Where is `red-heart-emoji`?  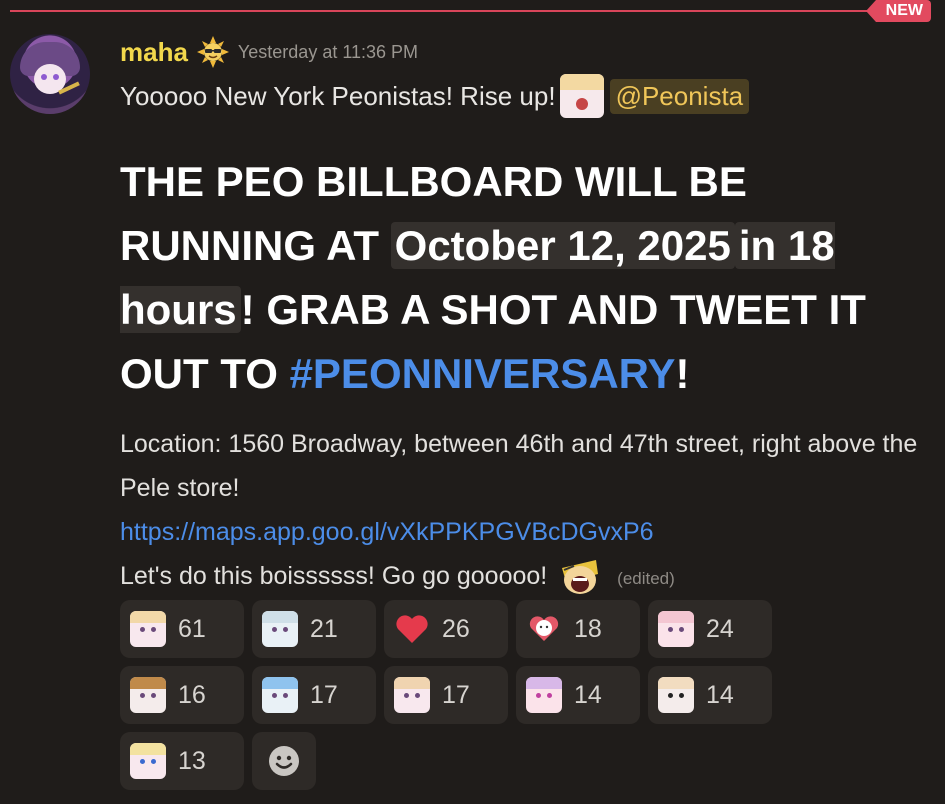 red-heart-emoji is located at coordinates (412, 629).